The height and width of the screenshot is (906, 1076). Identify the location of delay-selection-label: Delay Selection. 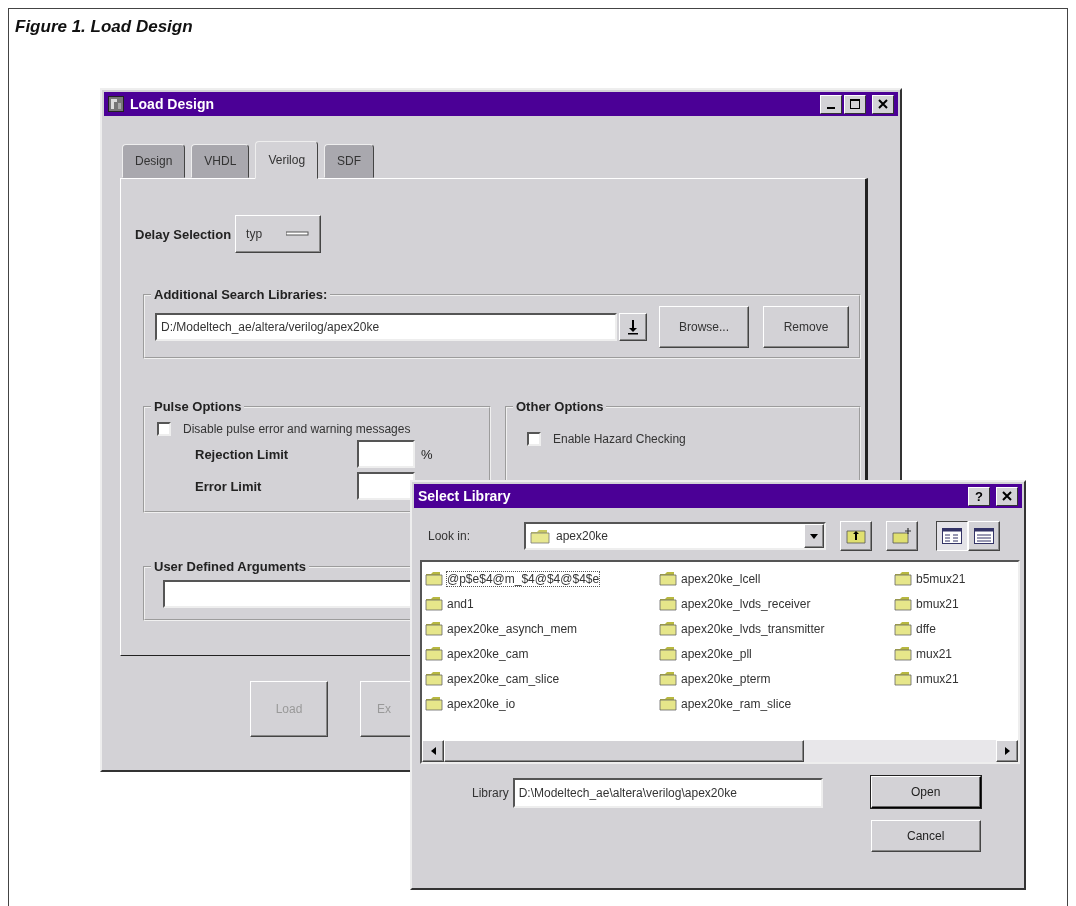
(183, 234).